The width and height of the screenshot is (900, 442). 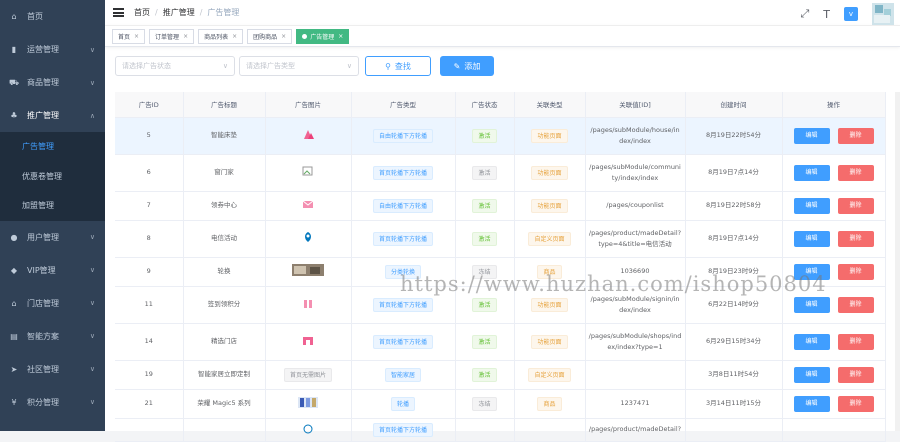 I want to click on cell-type: 首页轮播下方轮播, so click(x=403, y=430).